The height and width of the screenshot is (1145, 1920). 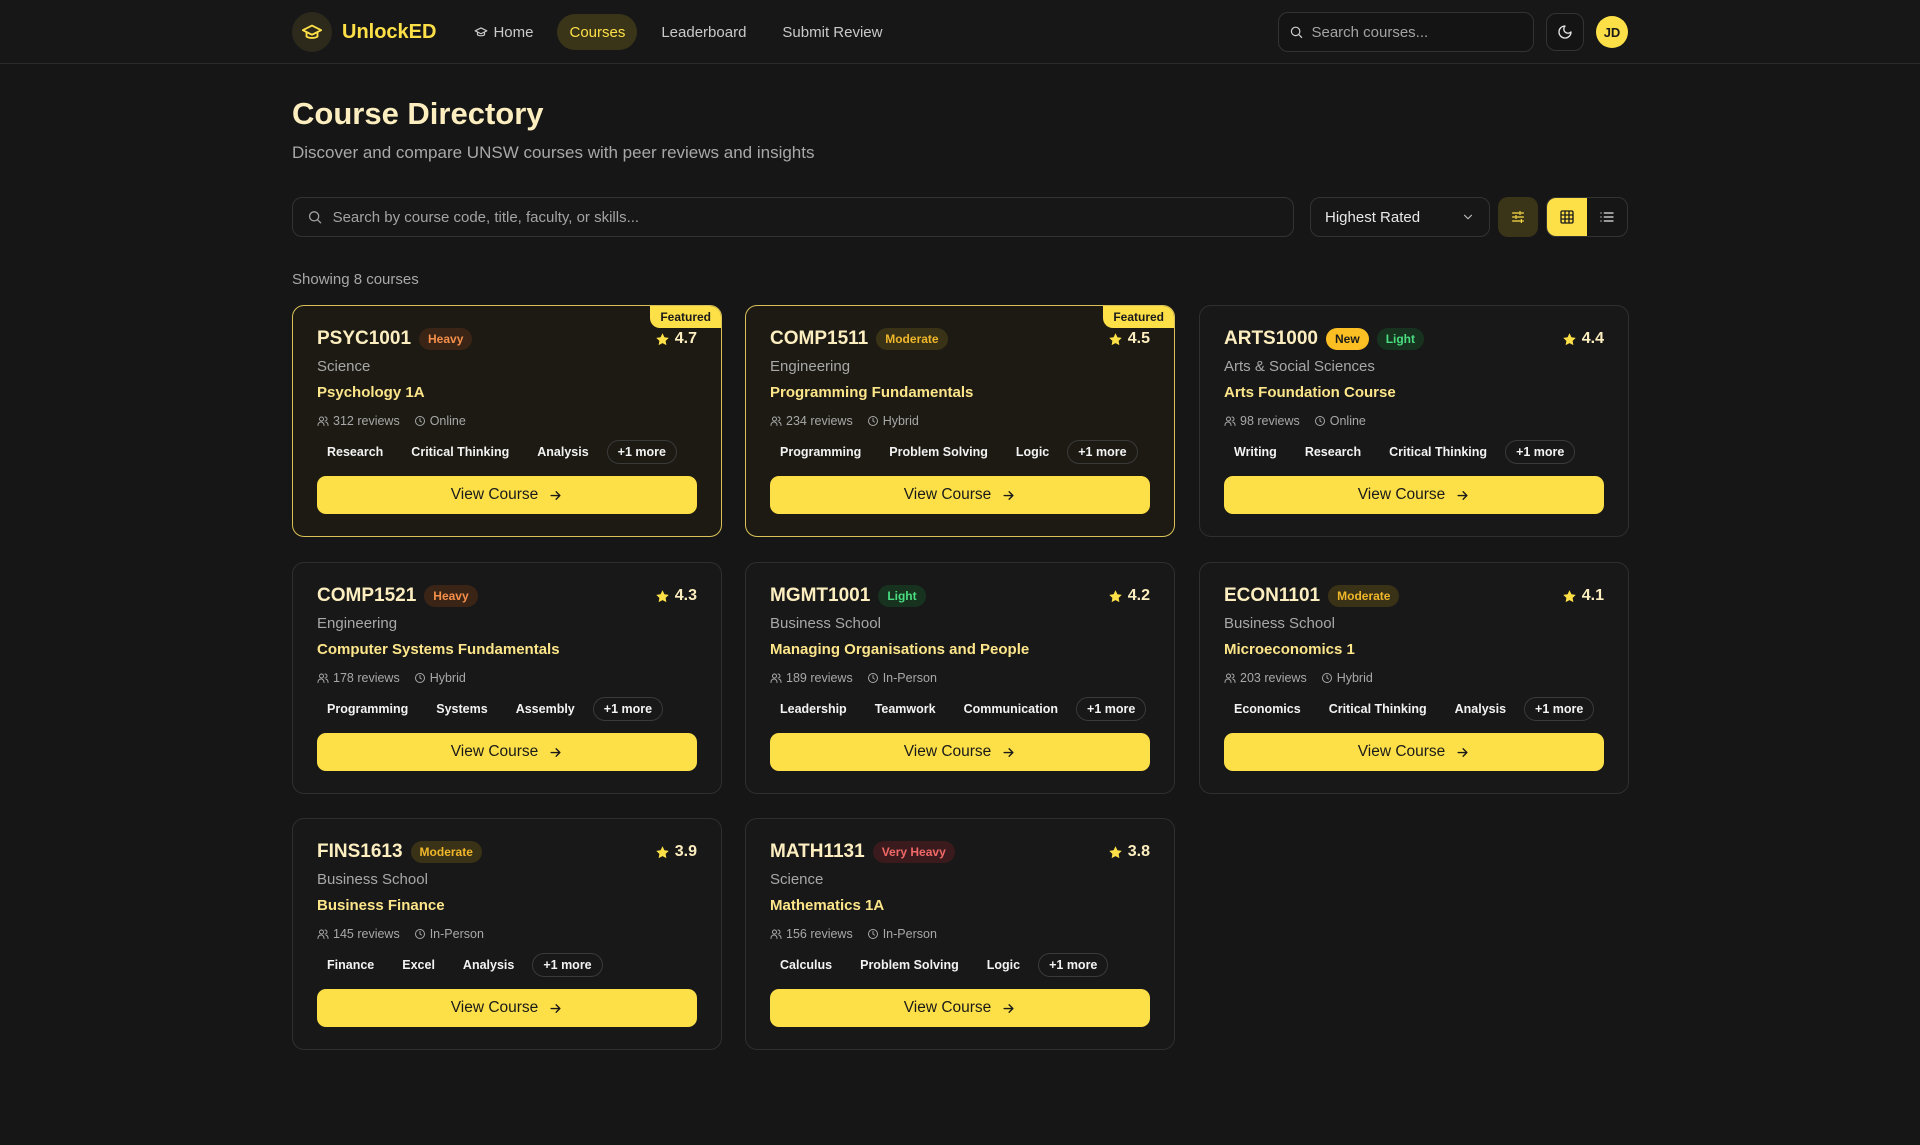 What do you see at coordinates (366, 934) in the screenshot?
I see `review-count-text: 145 reviews` at bounding box center [366, 934].